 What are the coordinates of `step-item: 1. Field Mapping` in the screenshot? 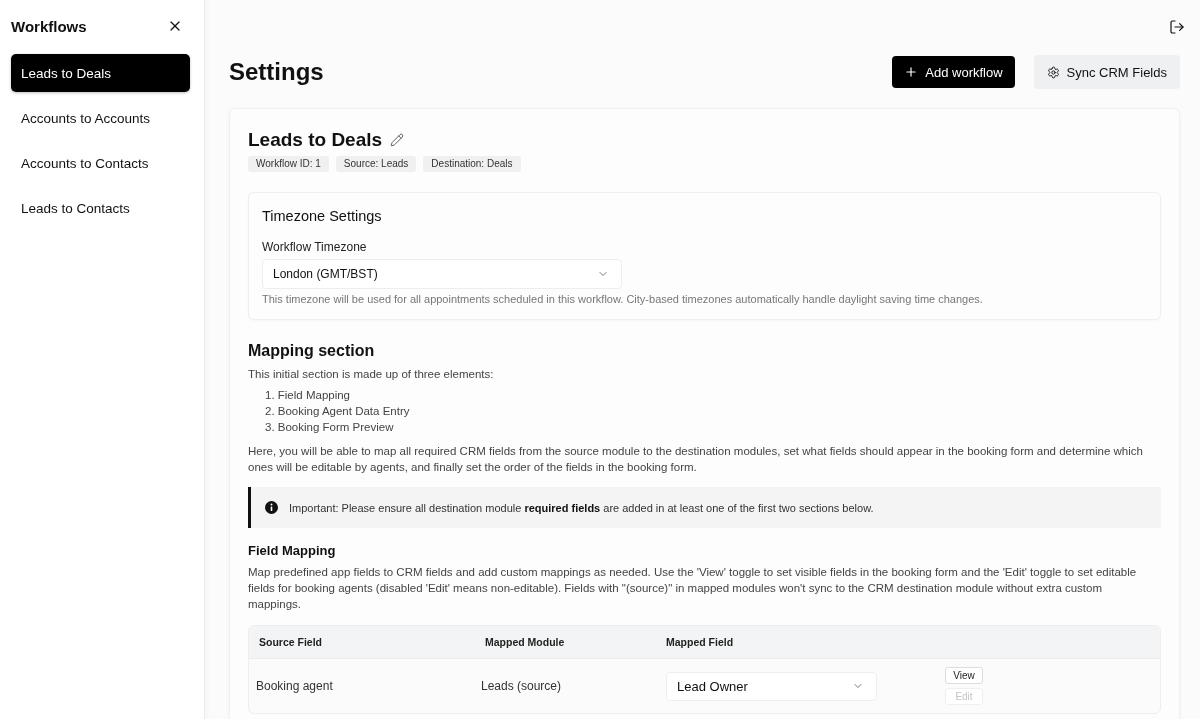 It's located at (308, 395).